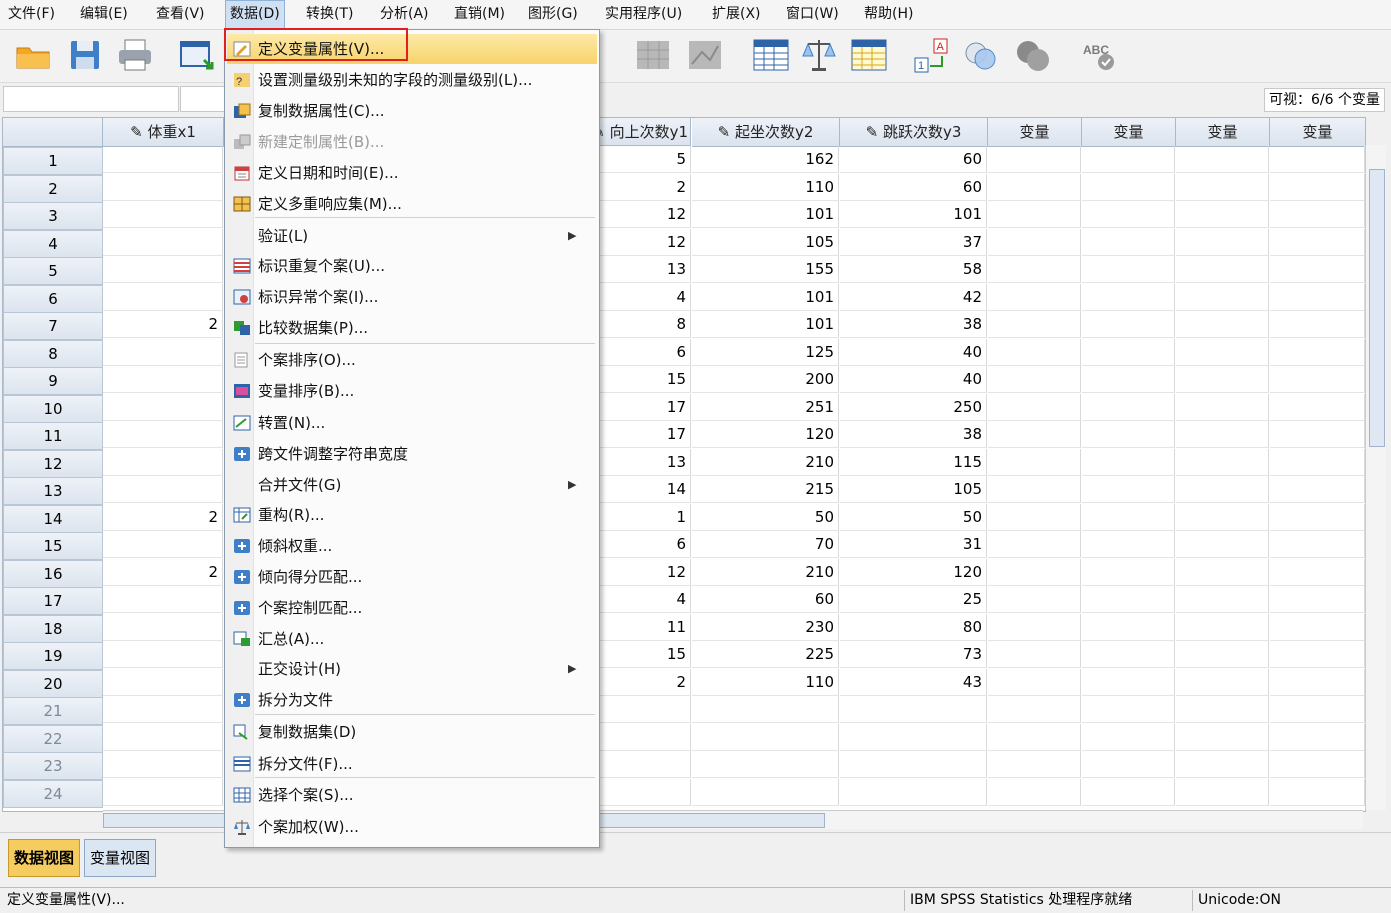 The height and width of the screenshot is (913, 1391). I want to click on column-header-var: 变量, so click(1317, 132).